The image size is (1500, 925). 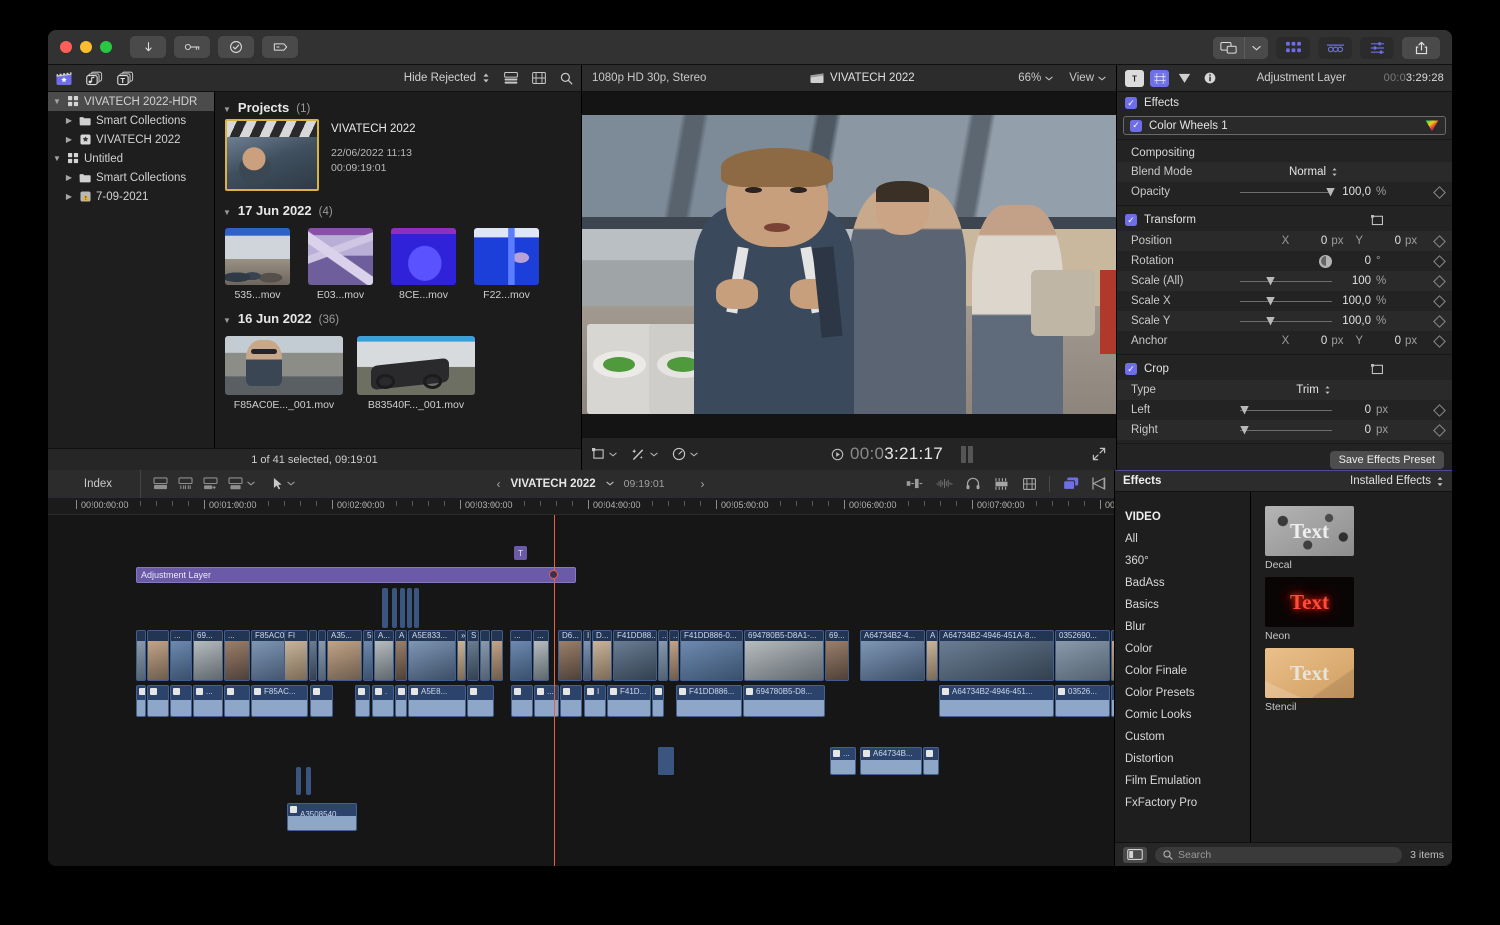 What do you see at coordinates (973, 483) in the screenshot?
I see `headphone-icon` at bounding box center [973, 483].